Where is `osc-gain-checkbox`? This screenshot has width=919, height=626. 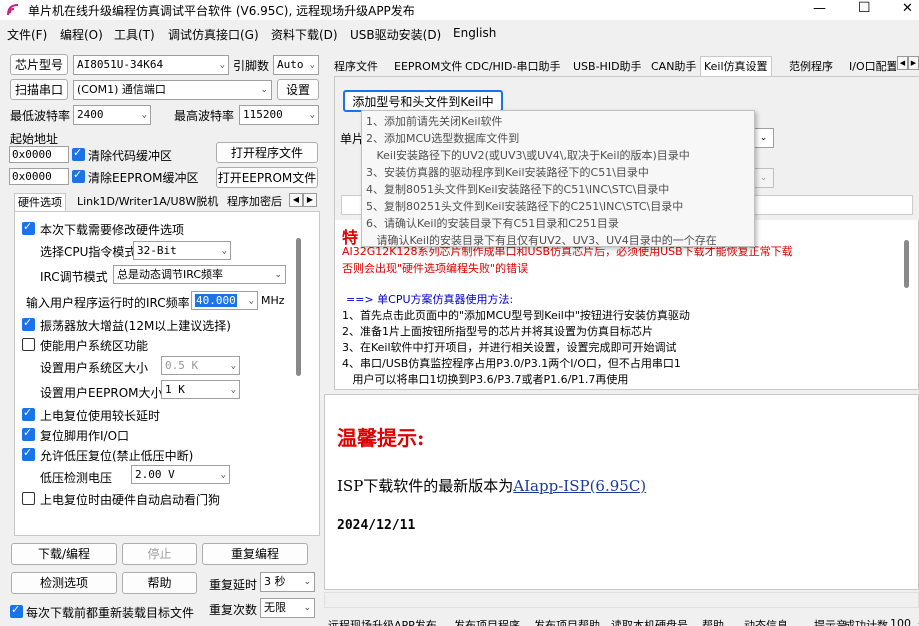
osc-gain-checkbox is located at coordinates (28, 323).